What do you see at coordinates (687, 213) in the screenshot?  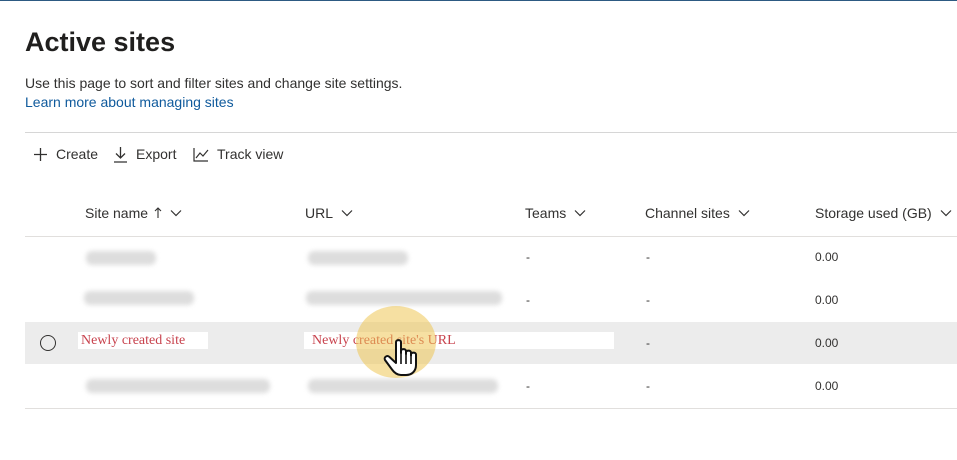 I see `channel-sites-header-label: Channel sites` at bounding box center [687, 213].